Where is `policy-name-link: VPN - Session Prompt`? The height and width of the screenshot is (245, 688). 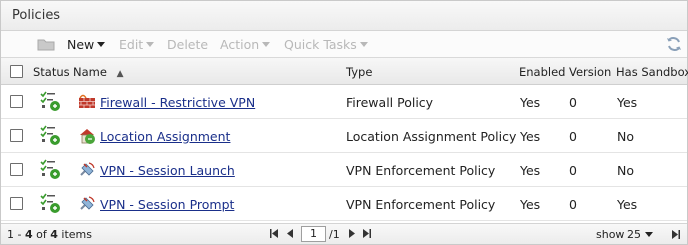 policy-name-link: VPN - Session Prompt is located at coordinates (167, 204).